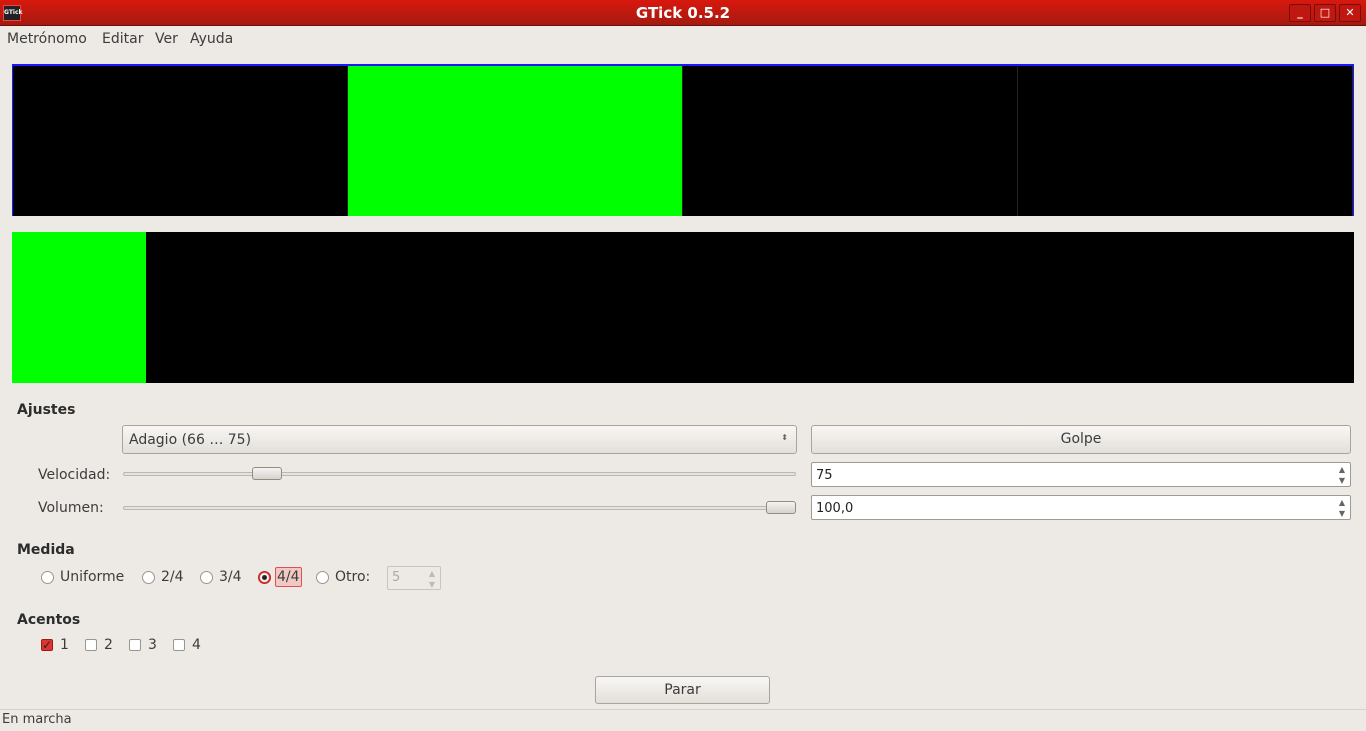 This screenshot has height=731, width=1366. What do you see at coordinates (682, 690) in the screenshot?
I see `stop-button: Parar` at bounding box center [682, 690].